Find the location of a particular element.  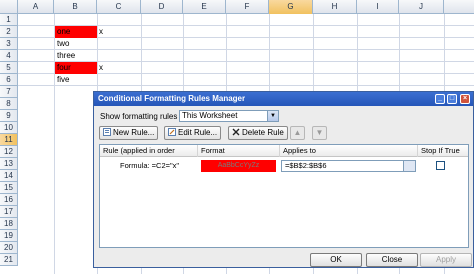

row-header-12: 12 is located at coordinates (9, 152).